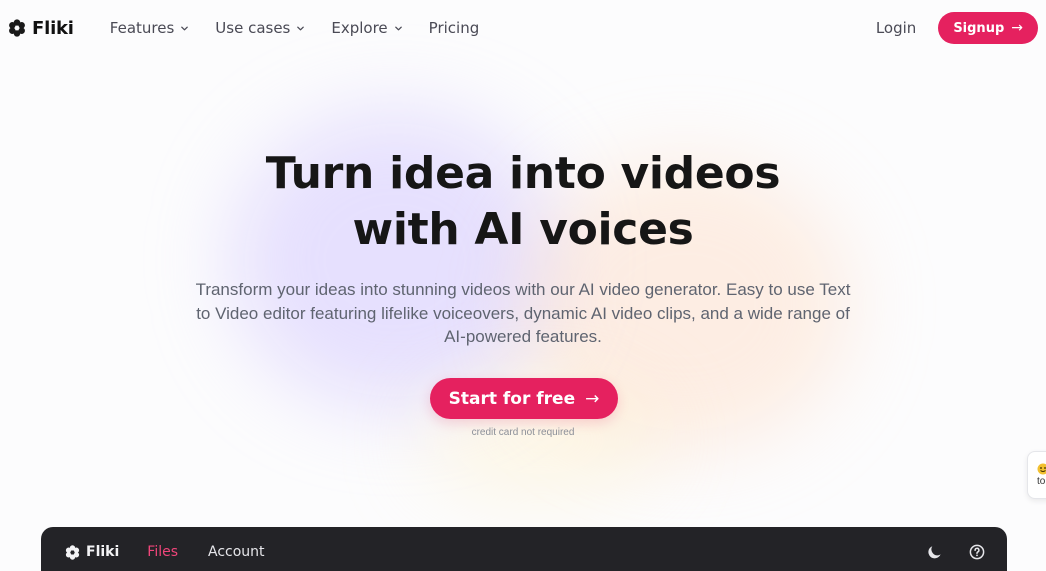  I want to click on tab-account: Account, so click(236, 552).